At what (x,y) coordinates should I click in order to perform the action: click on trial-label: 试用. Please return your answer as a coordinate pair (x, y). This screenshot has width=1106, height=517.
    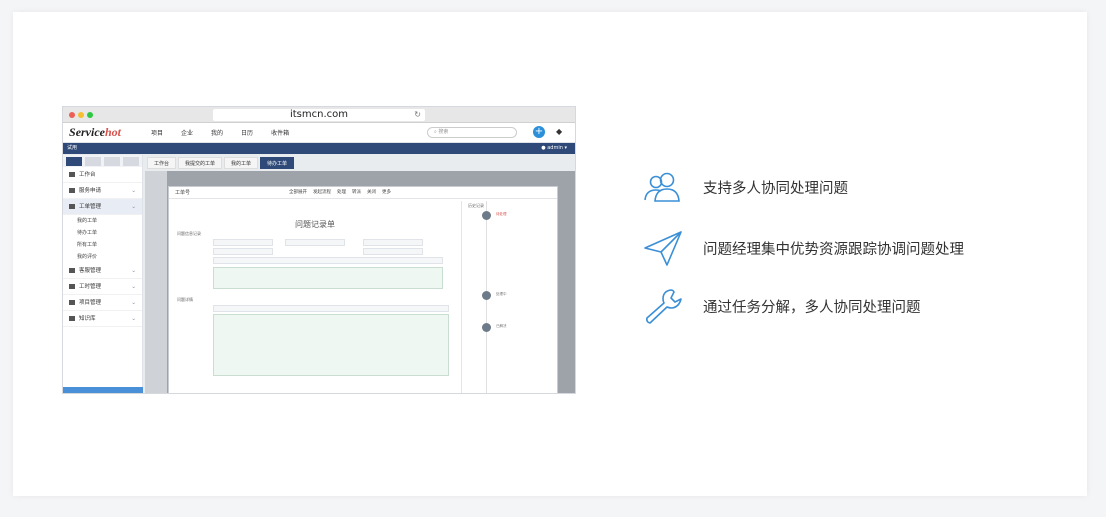
    Looking at the image, I should click on (72, 148).